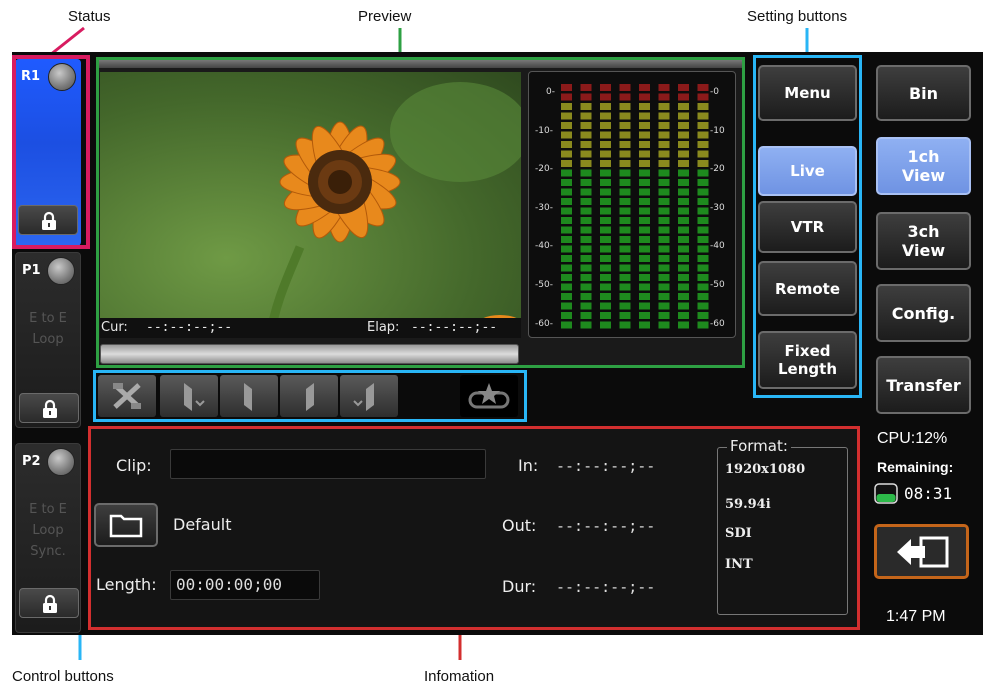  Describe the element at coordinates (635, 206) in the screenshot. I see `audio-meter-bars` at that location.